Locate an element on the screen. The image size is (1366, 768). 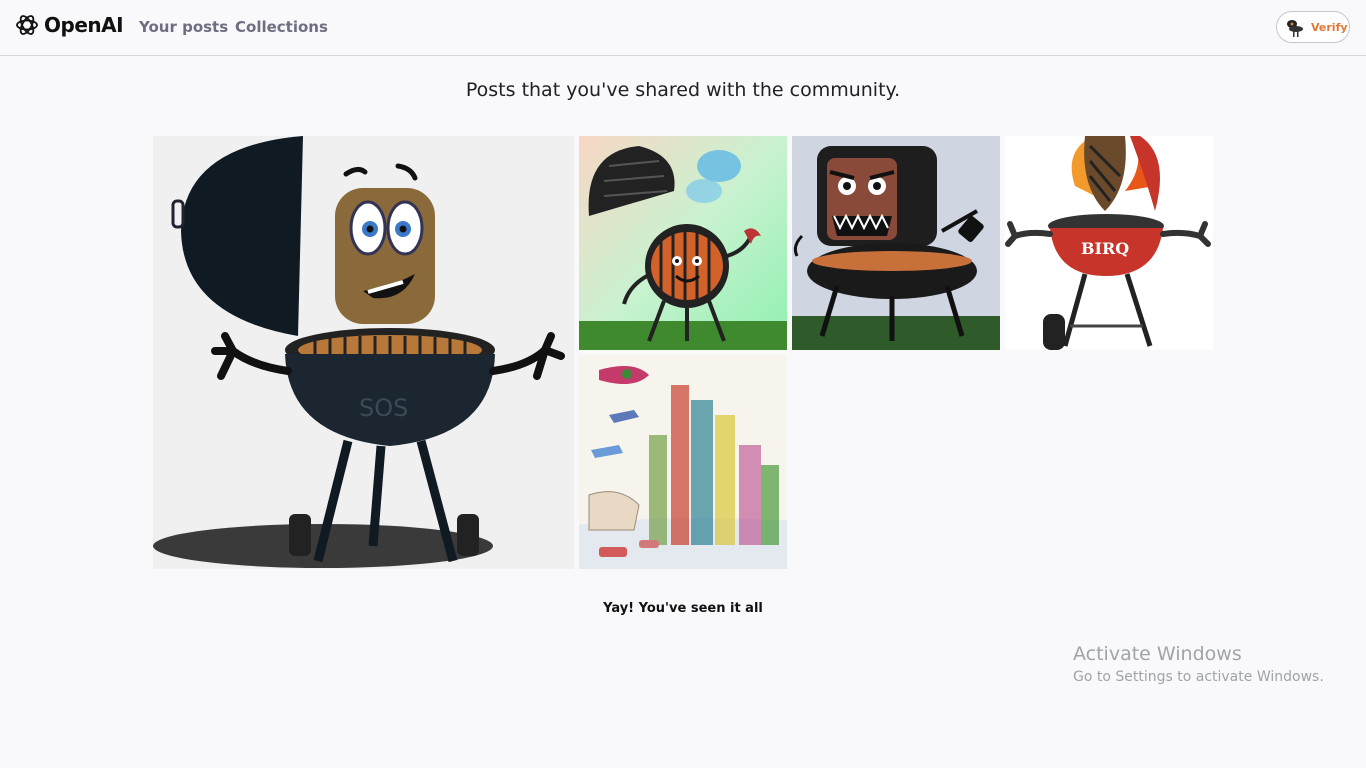
grill-text: BIRQ is located at coordinates (1105, 248).